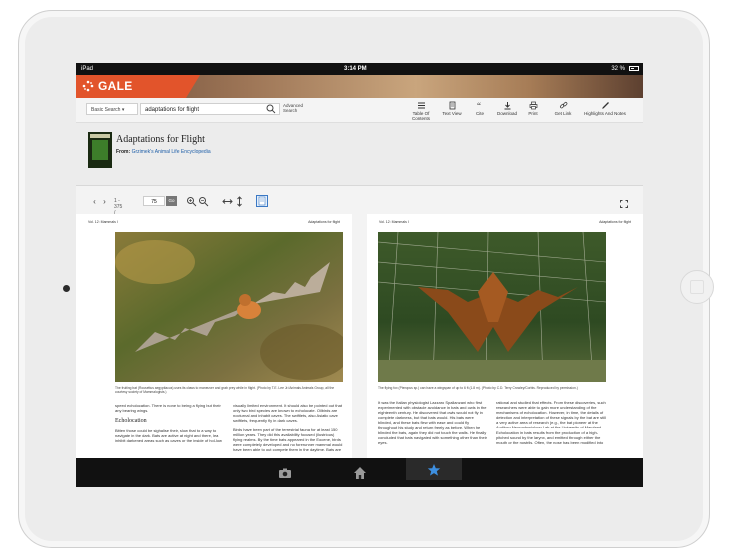 This screenshot has width=749, height=558. What do you see at coordinates (506, 113) in the screenshot?
I see `toolbar-label: Download` at bounding box center [506, 113].